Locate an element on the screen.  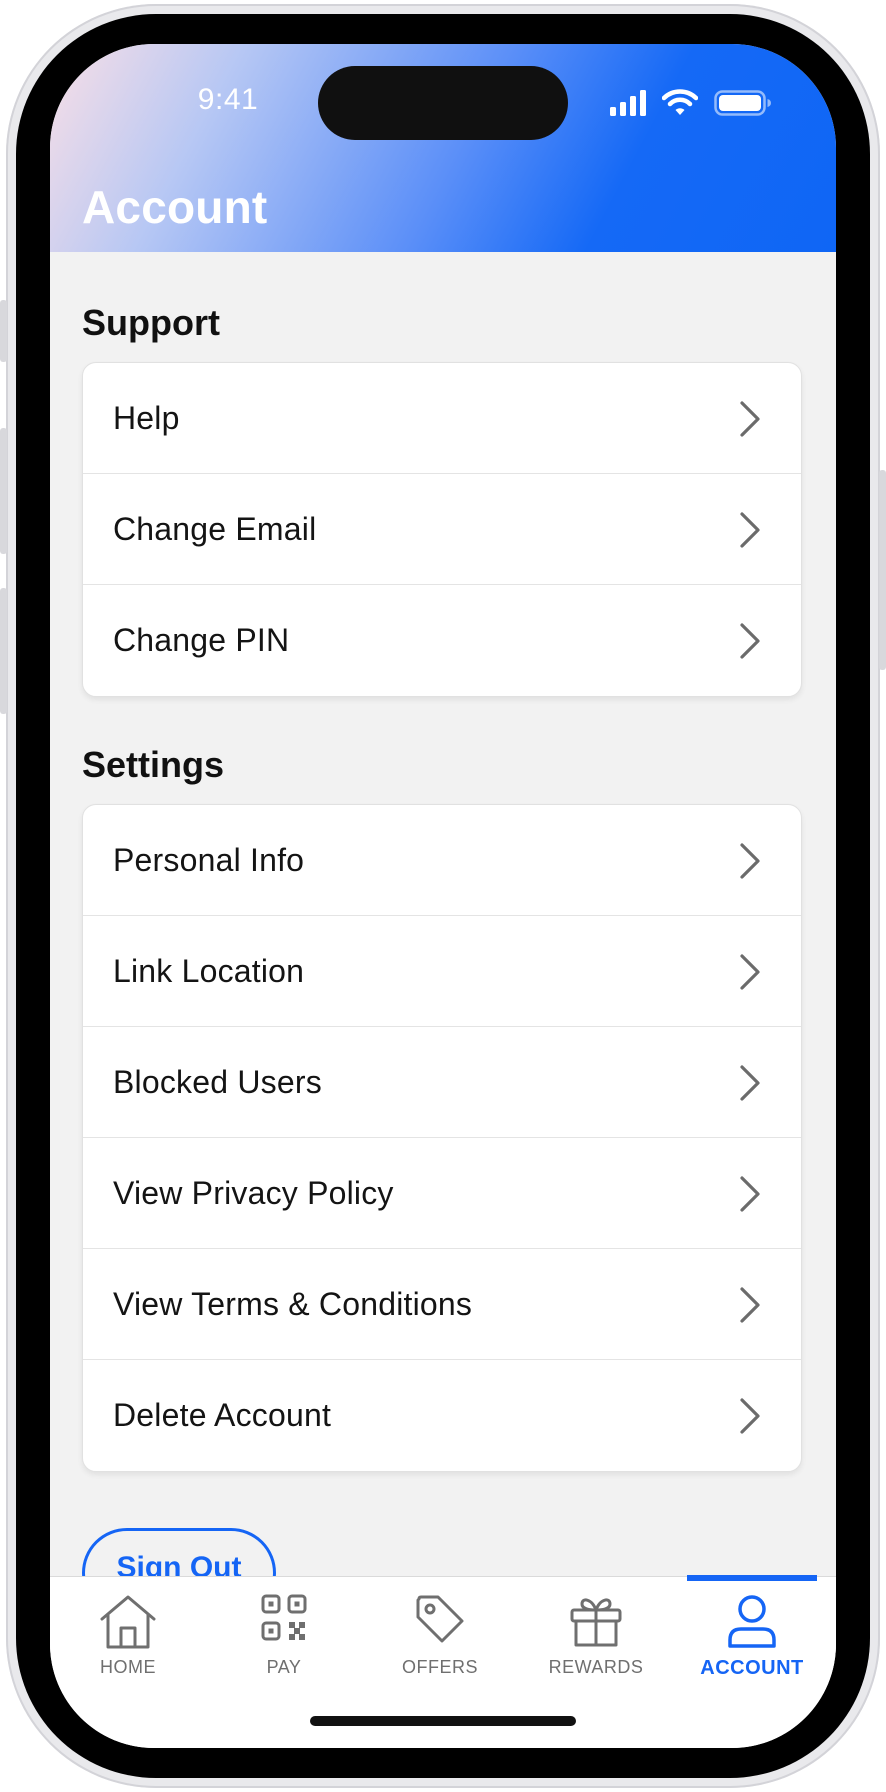
menu-item-help: Help is located at coordinates (442, 418).